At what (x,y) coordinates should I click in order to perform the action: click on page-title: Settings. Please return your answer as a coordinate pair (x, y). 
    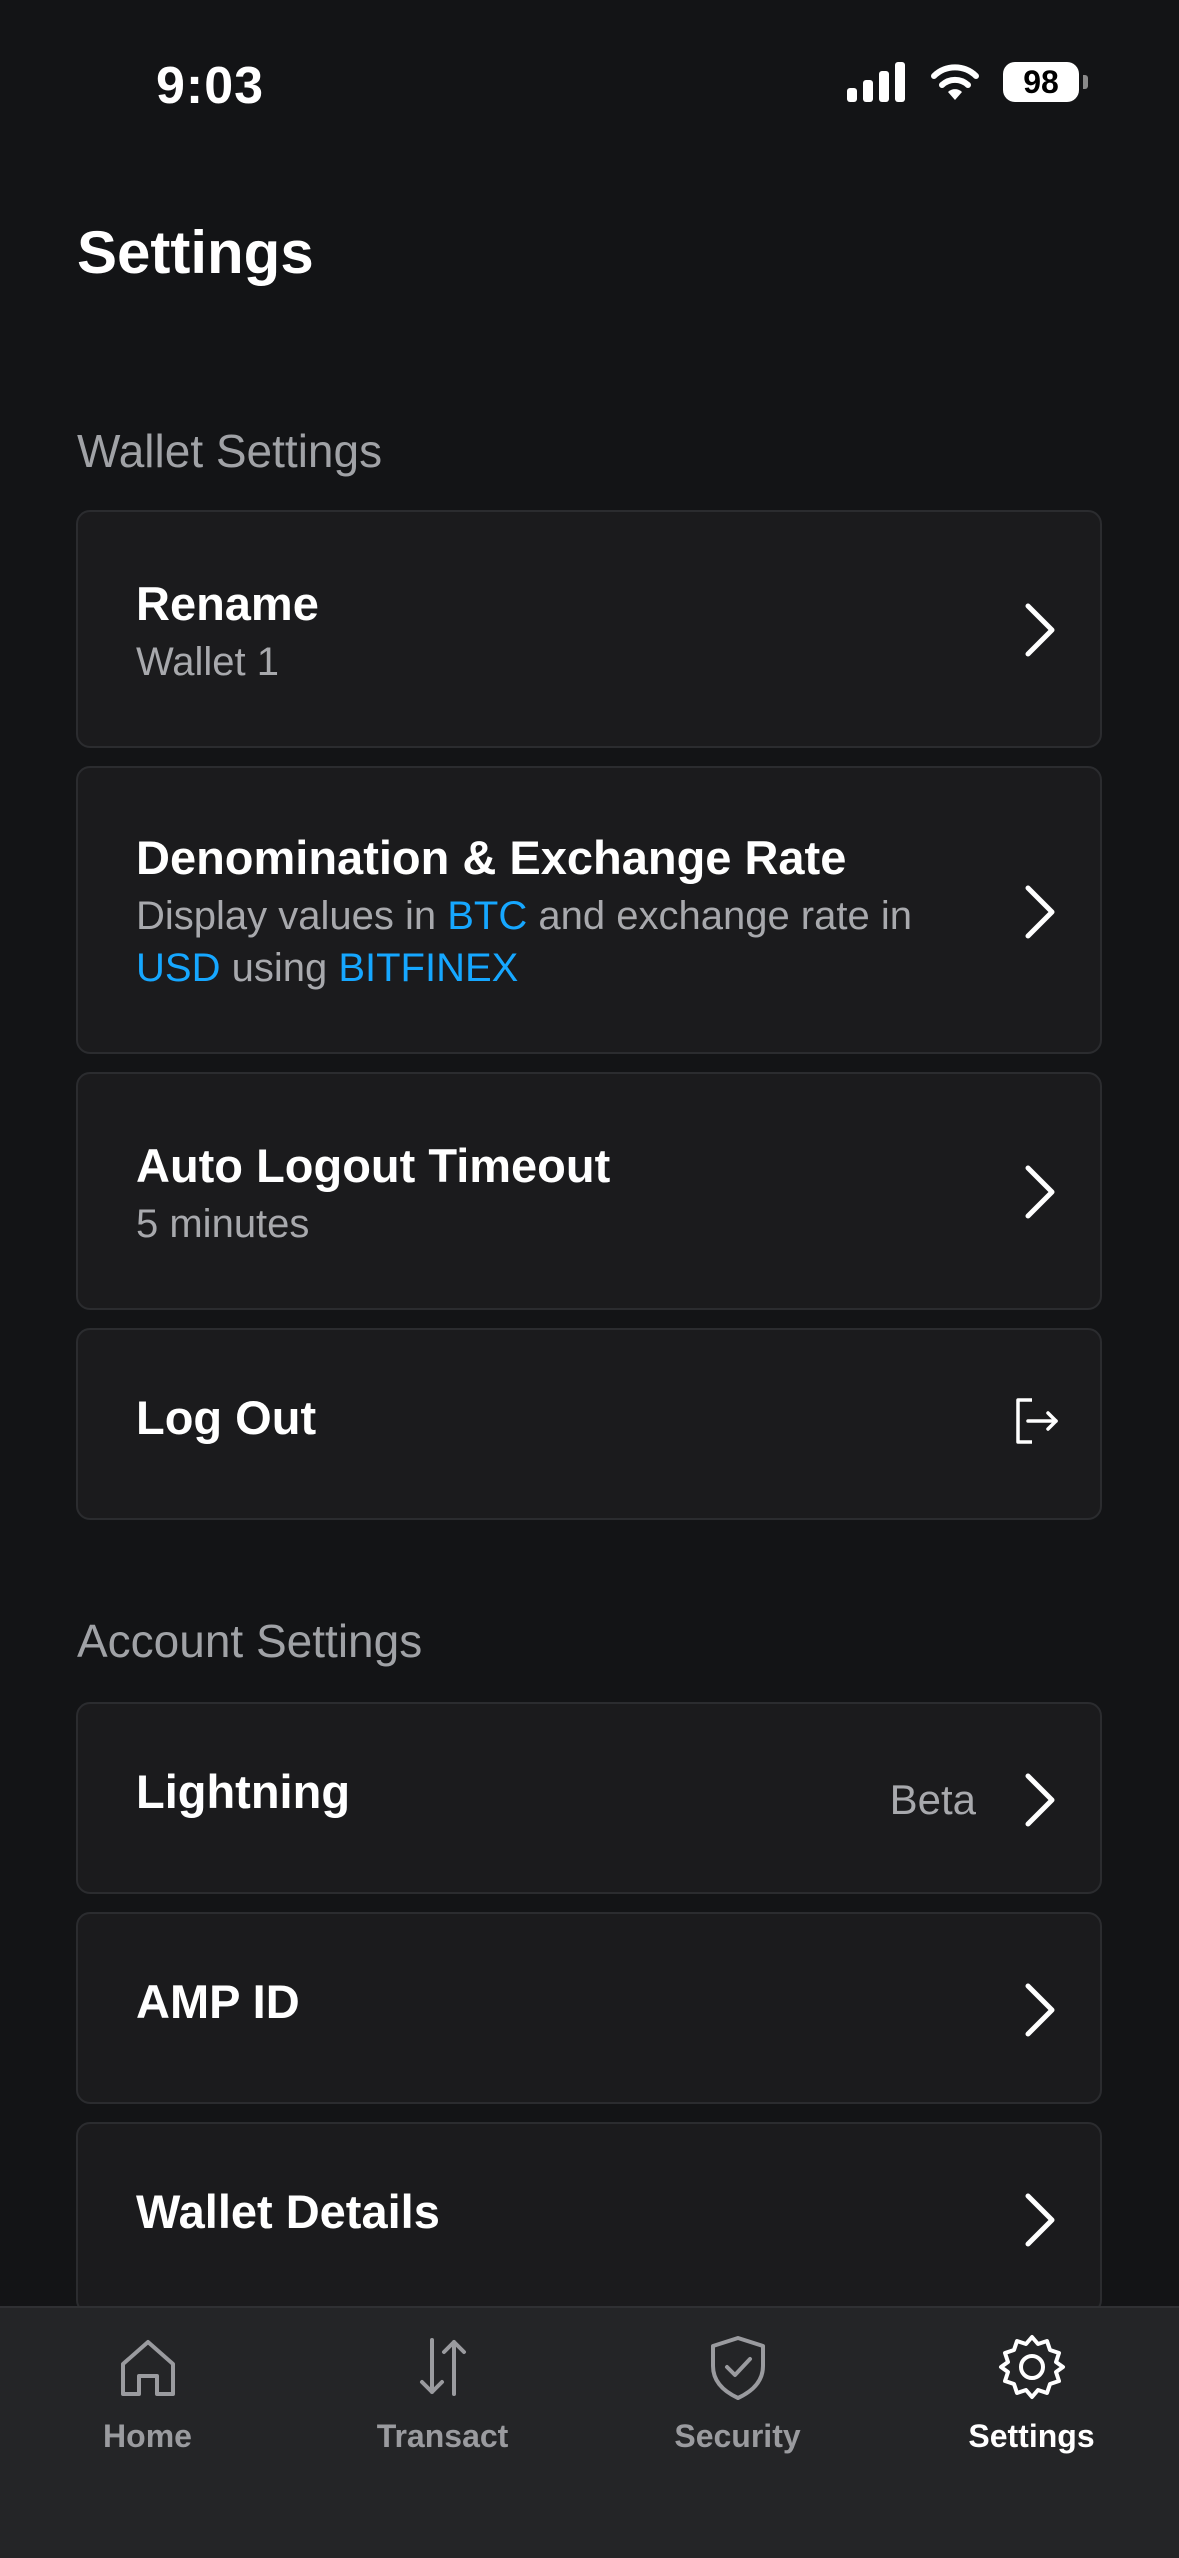
    Looking at the image, I should click on (195, 252).